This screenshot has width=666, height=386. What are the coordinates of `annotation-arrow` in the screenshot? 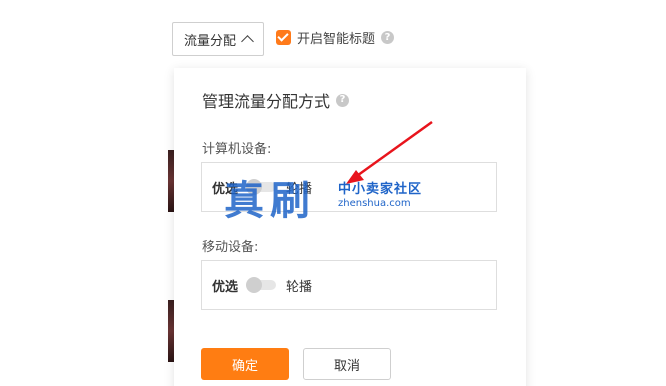 It's located at (389, 152).